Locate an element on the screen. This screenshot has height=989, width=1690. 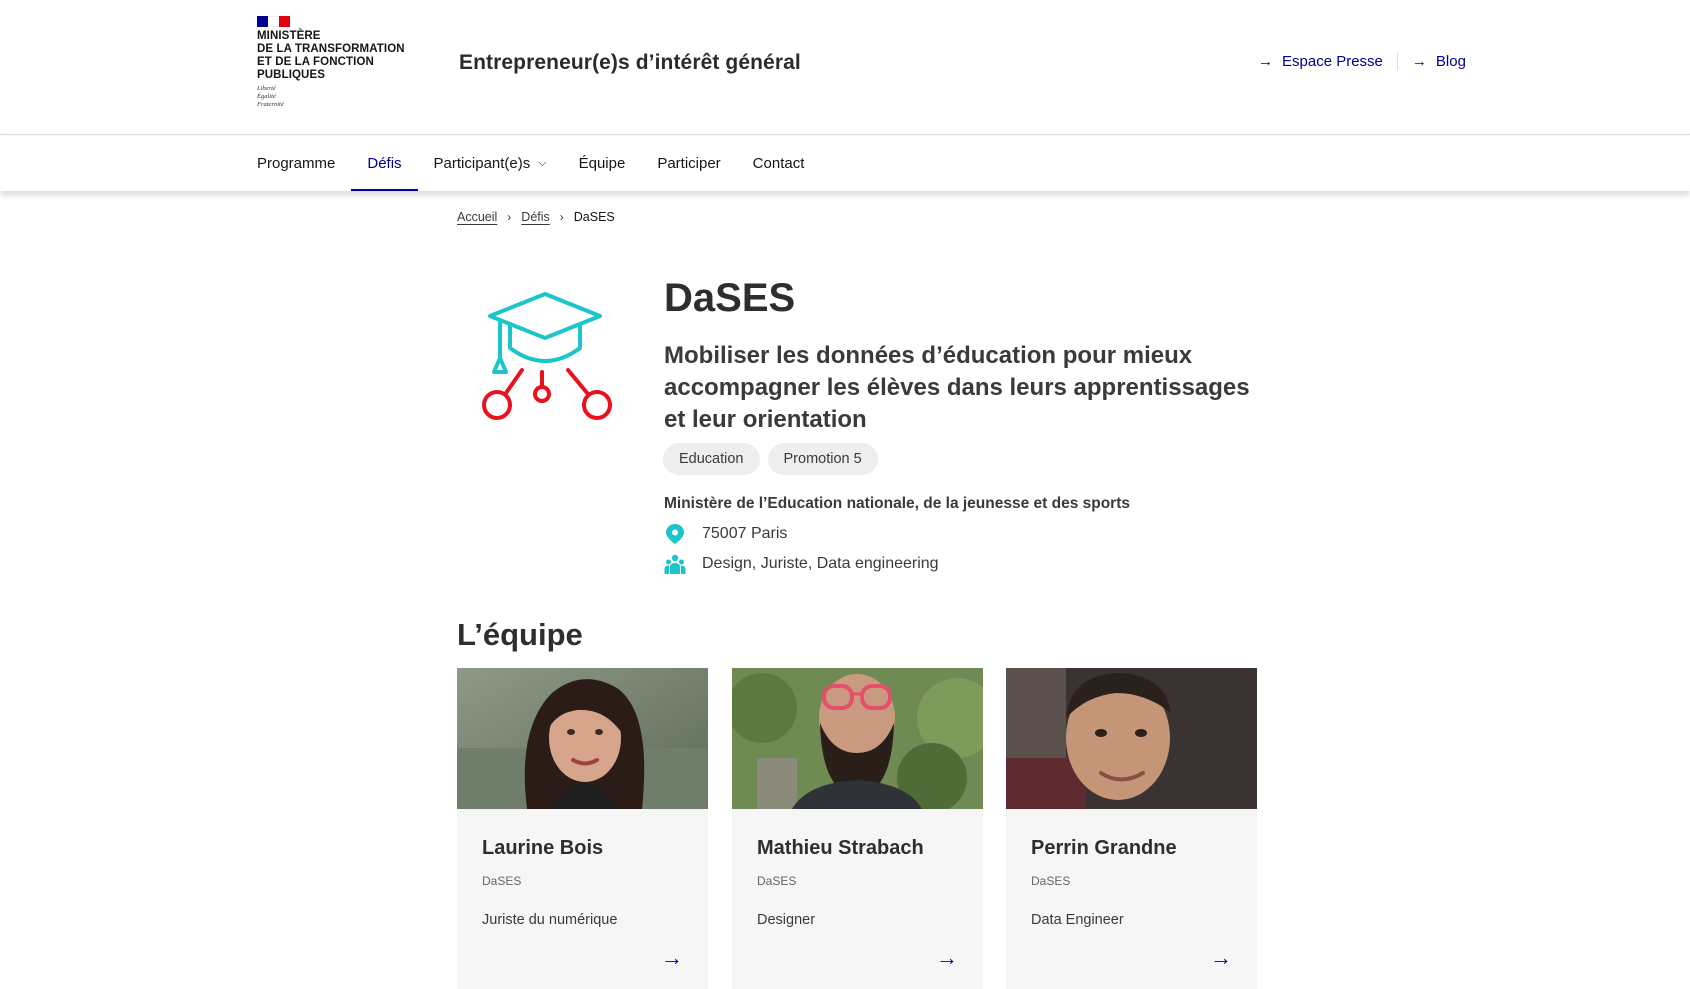
blog-link: → Blog is located at coordinates (1439, 61).